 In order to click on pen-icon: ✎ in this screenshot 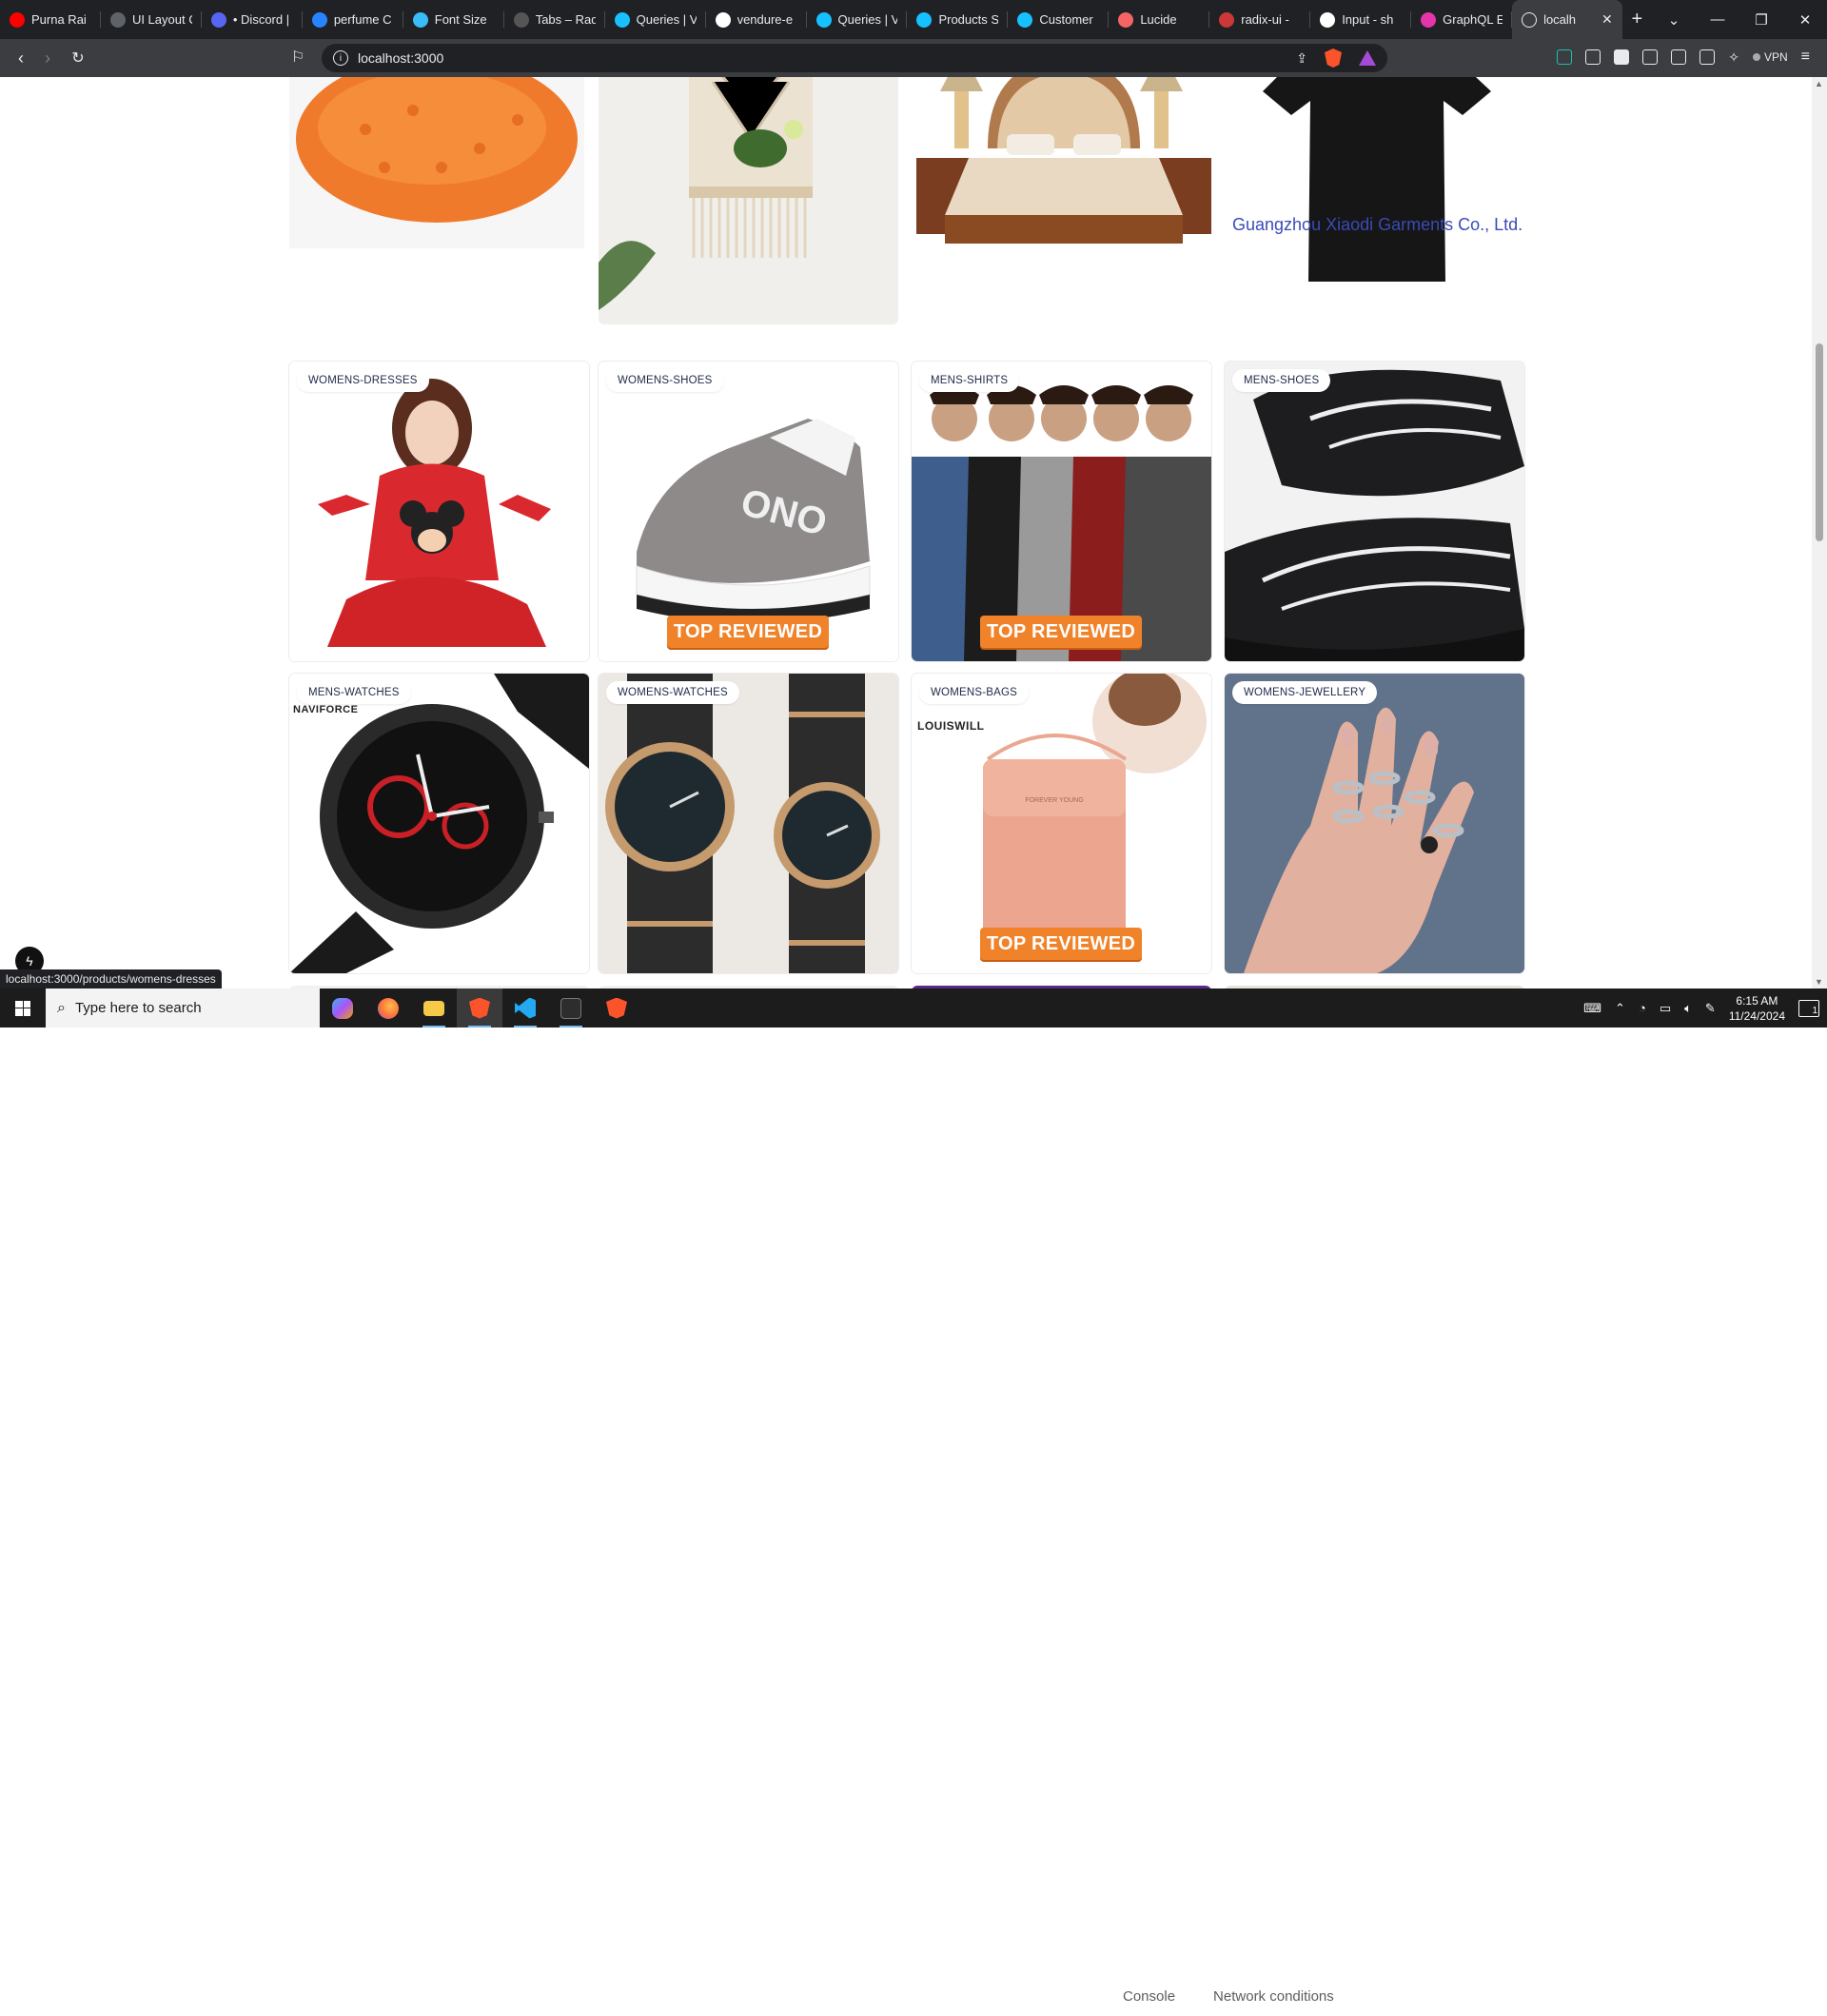, I will do `click(1710, 1008)`.